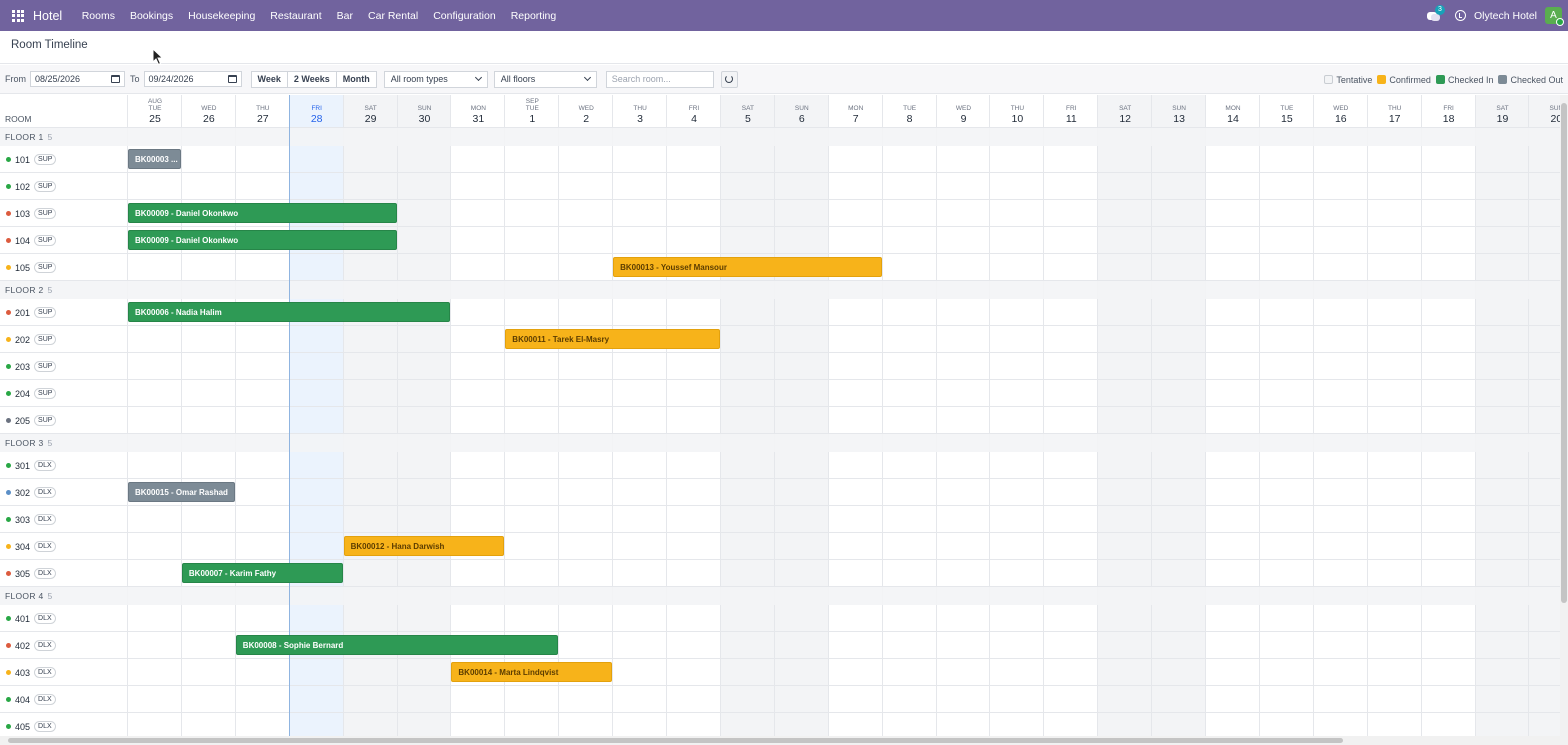 This screenshot has width=1568, height=745. Describe the element at coordinates (63, 492) in the screenshot. I see `room-row-302: 302 DLX` at that location.